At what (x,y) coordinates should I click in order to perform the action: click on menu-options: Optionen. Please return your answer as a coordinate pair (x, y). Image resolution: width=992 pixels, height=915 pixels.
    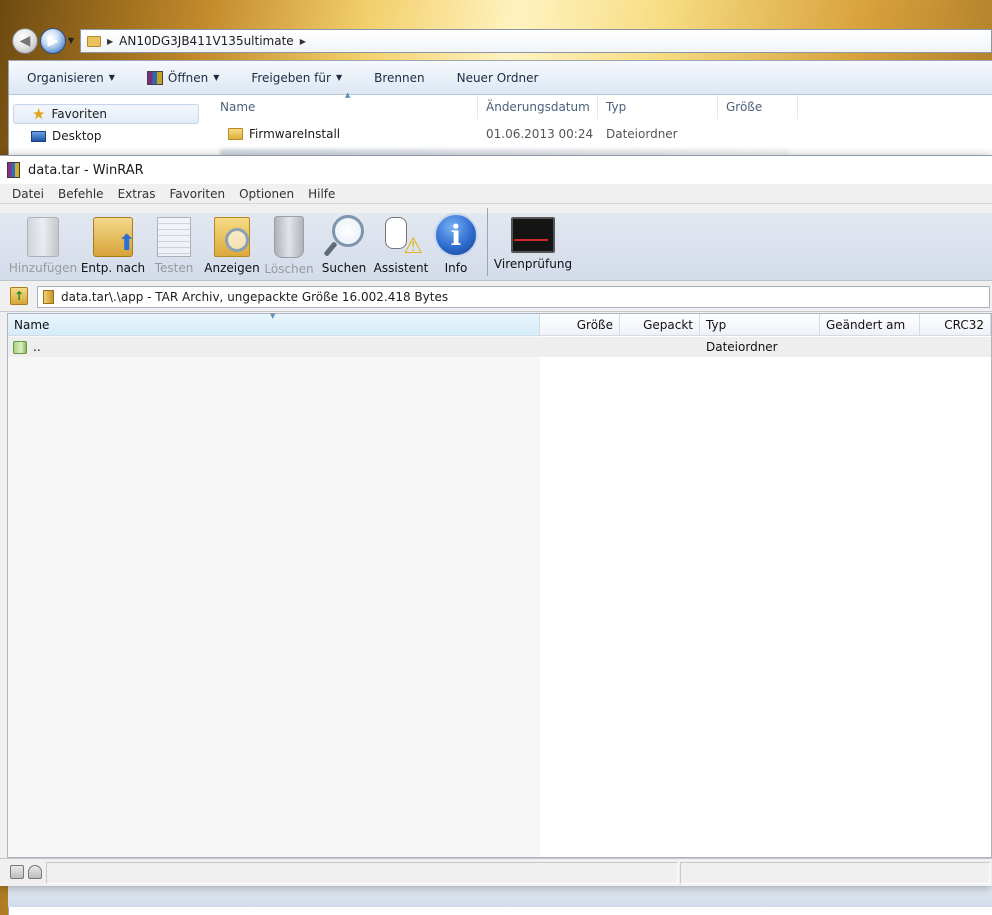
    Looking at the image, I should click on (266, 194).